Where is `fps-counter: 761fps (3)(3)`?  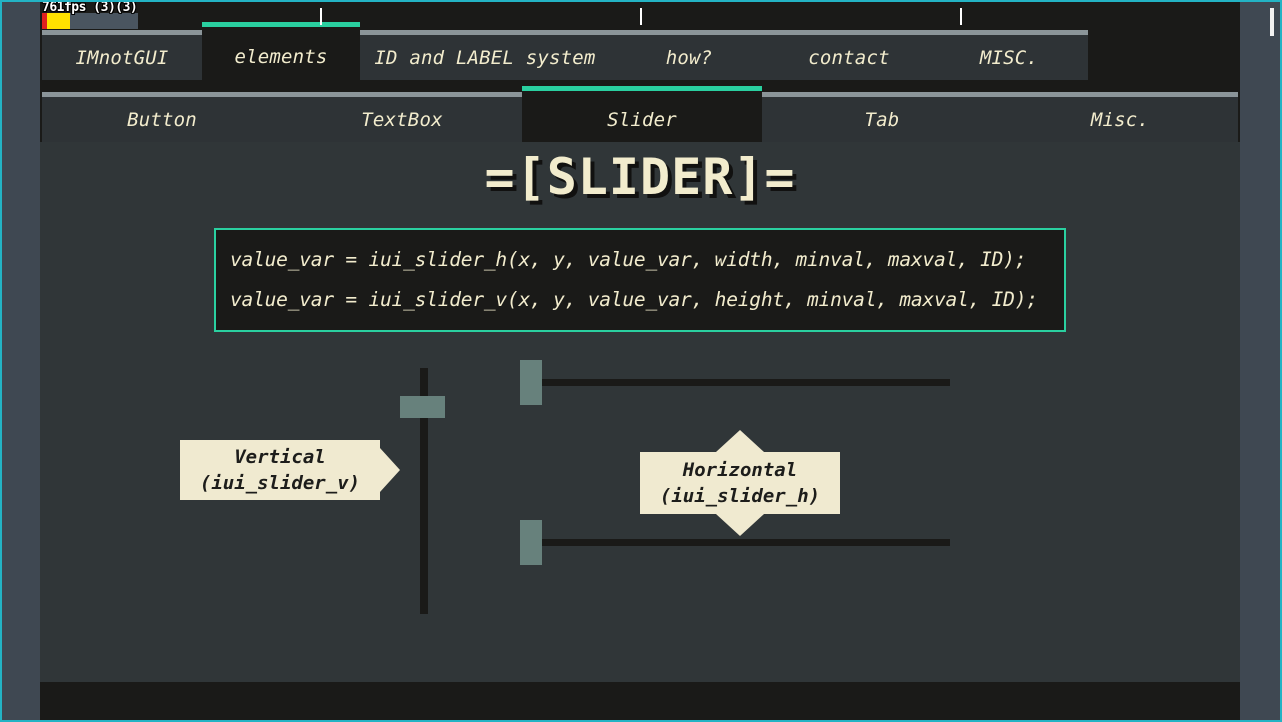
fps-counter: 761fps (3)(3) is located at coordinates (90, 7).